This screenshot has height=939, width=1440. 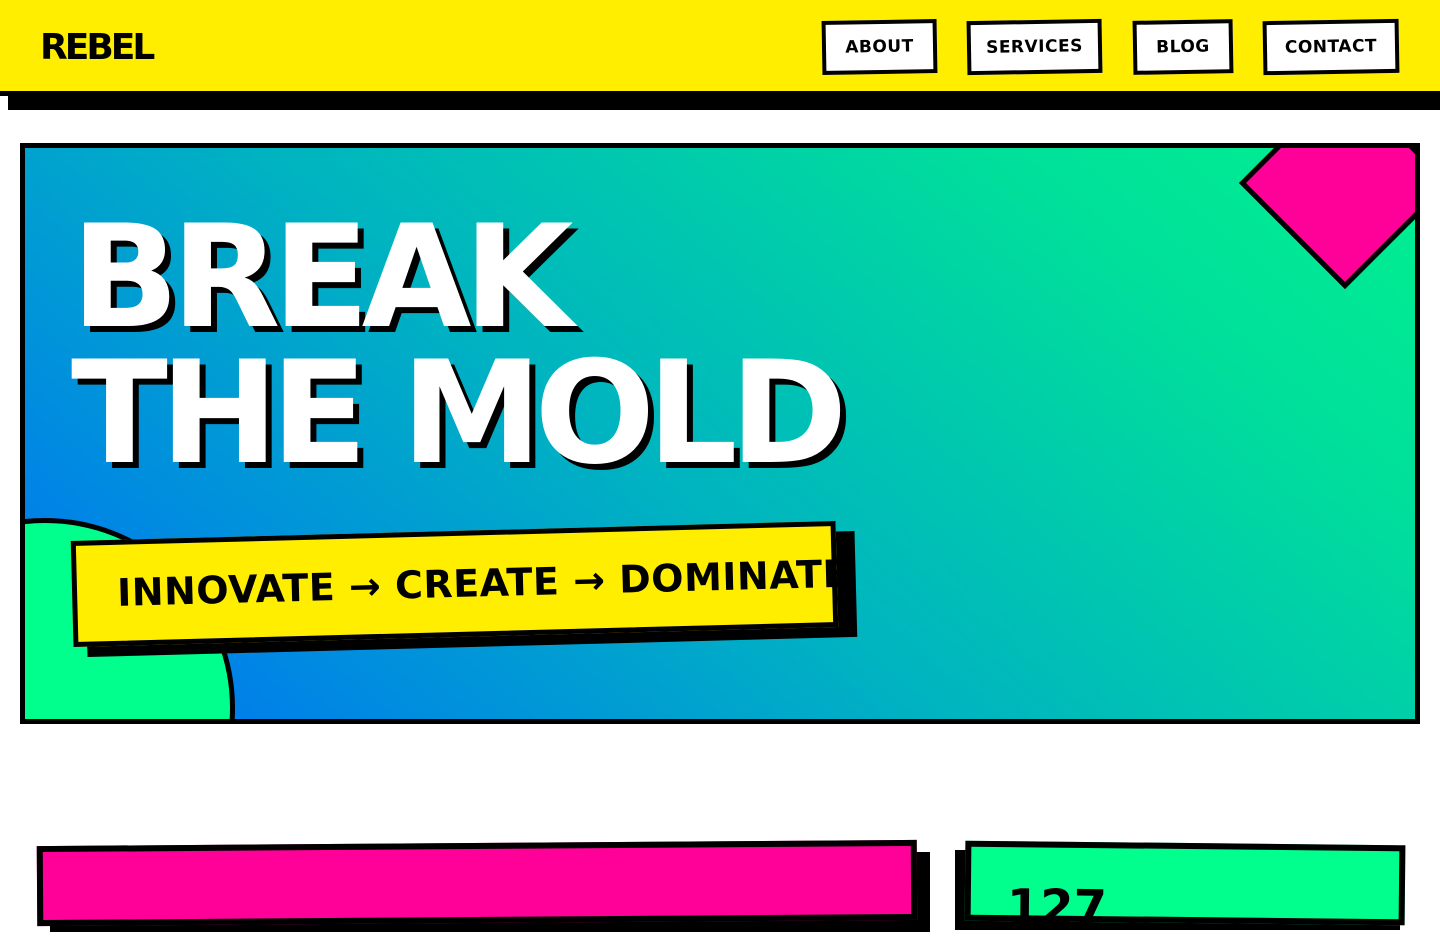 What do you see at coordinates (459, 413) in the screenshot?
I see `hero-title-line-2: THE MOLD` at bounding box center [459, 413].